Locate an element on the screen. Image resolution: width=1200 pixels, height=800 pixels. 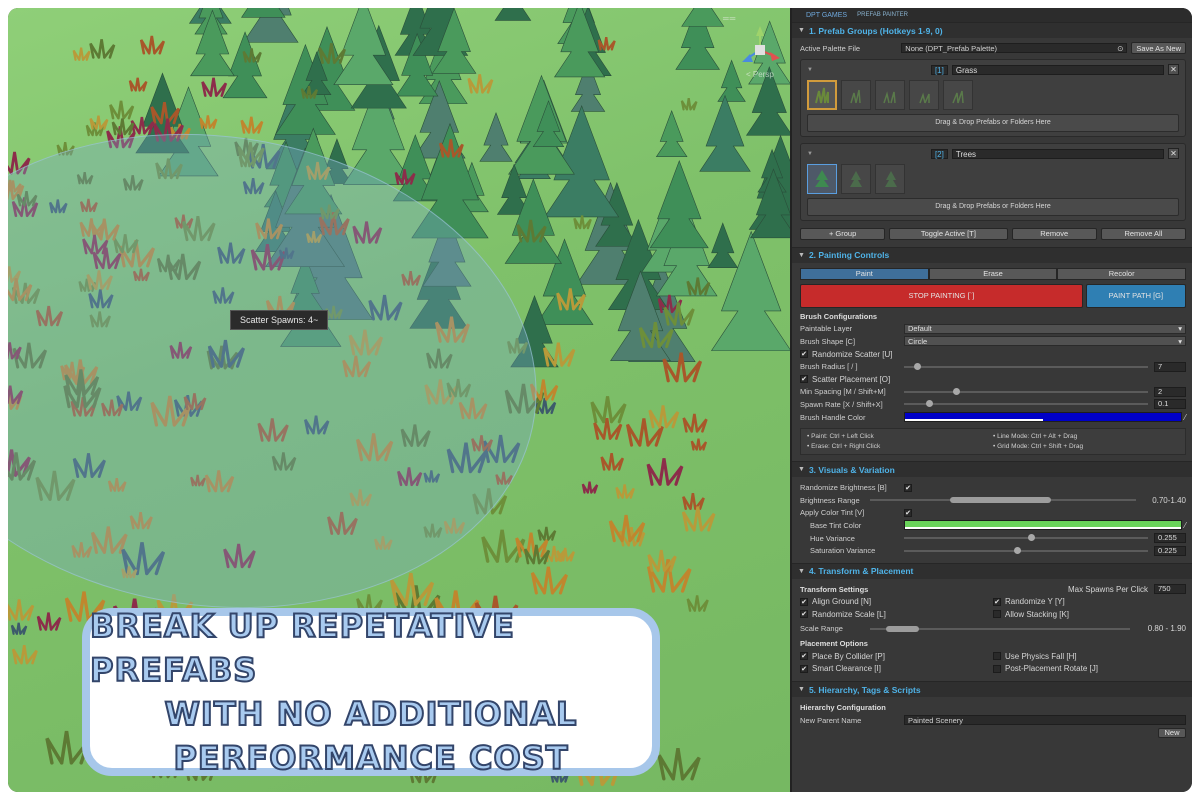
scale-range-label: Scale Range is located at coordinates (821, 629).